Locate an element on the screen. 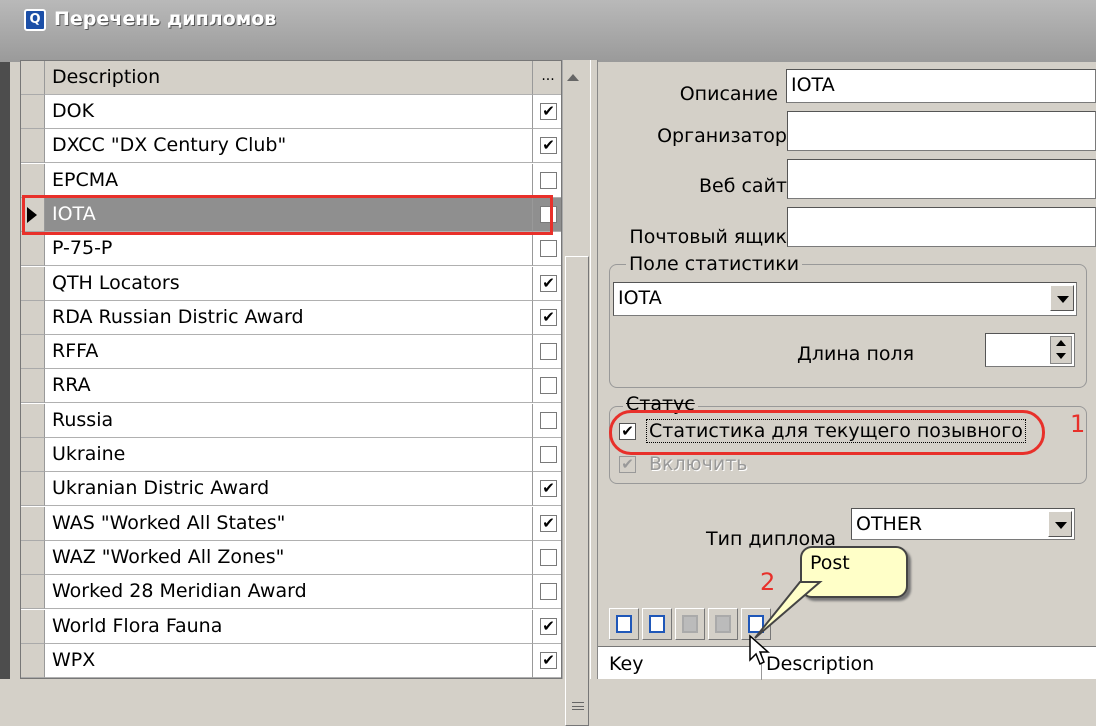  table-row: QTH Locators ✔ is located at coordinates (291, 283).